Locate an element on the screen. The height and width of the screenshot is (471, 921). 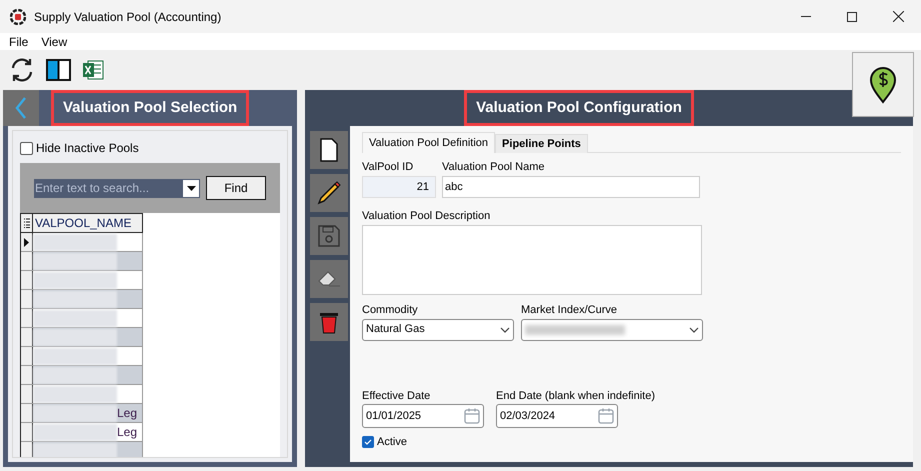
menu-item: File is located at coordinates (18, 41).